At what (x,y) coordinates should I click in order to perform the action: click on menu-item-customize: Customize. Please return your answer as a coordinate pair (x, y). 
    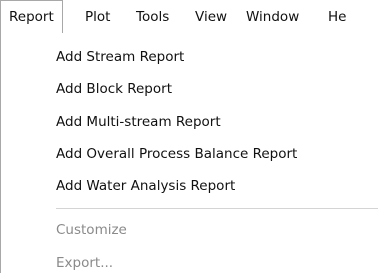
    Looking at the image, I should click on (91, 230).